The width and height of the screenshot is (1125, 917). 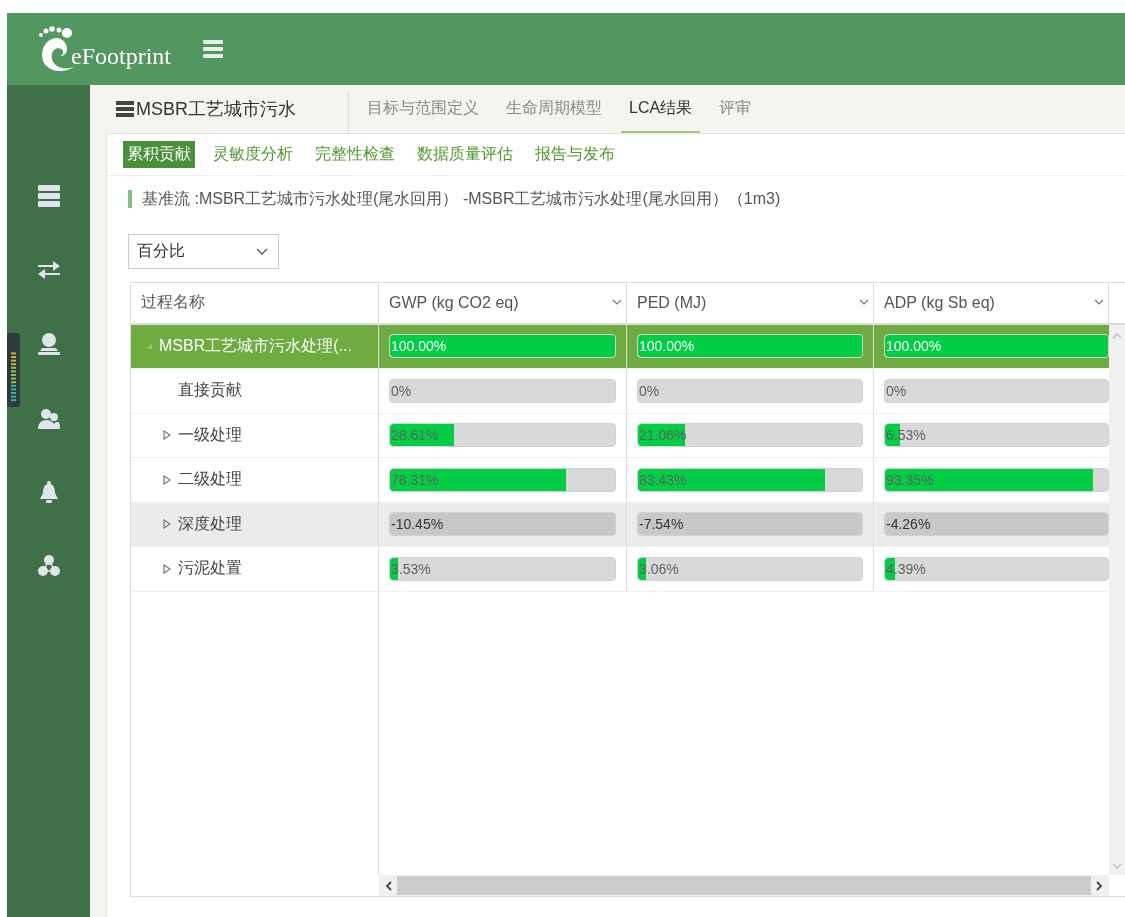 I want to click on menu-icon, so click(x=213, y=49).